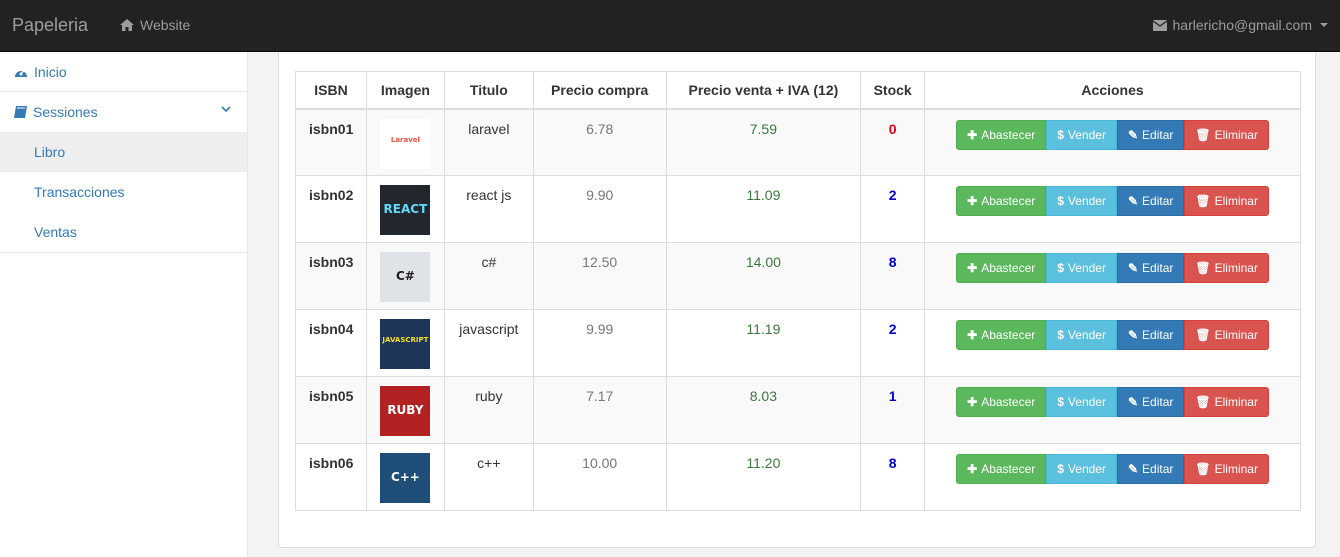 The width and height of the screenshot is (1340, 557). Describe the element at coordinates (331, 410) in the screenshot. I see `cell-isbn: isbn05` at that location.